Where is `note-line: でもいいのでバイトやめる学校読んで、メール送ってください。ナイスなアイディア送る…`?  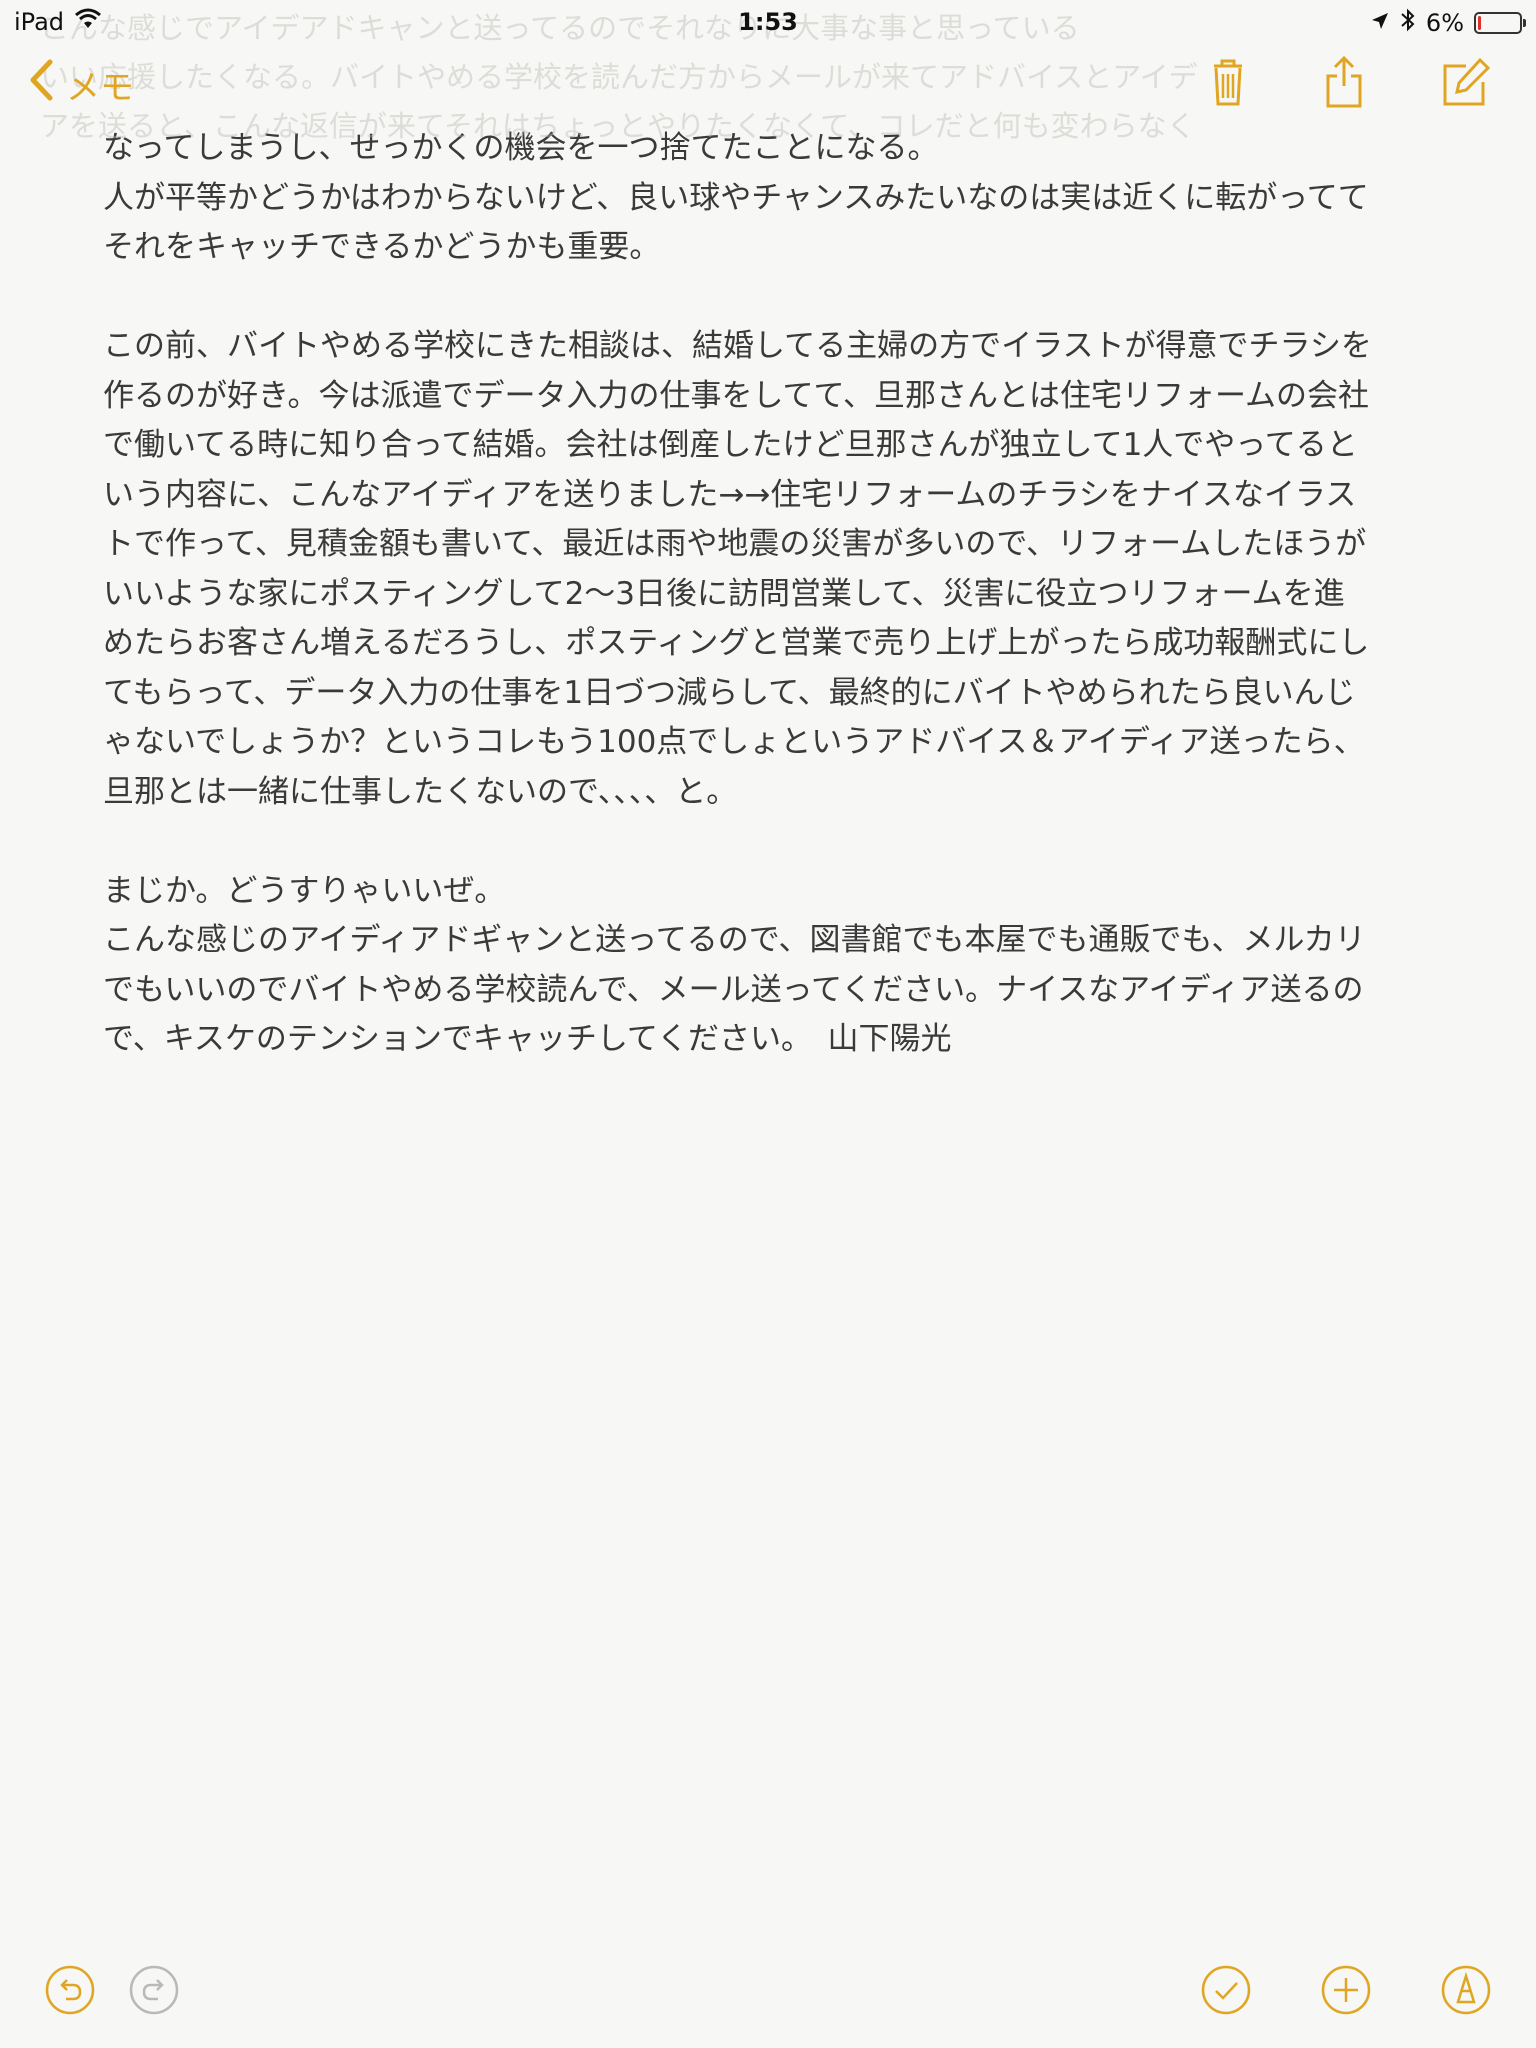 note-line: でもいいのでバイトやめる学校読んで、メール送ってください。ナイスなアイディア送る… is located at coordinates (733, 989).